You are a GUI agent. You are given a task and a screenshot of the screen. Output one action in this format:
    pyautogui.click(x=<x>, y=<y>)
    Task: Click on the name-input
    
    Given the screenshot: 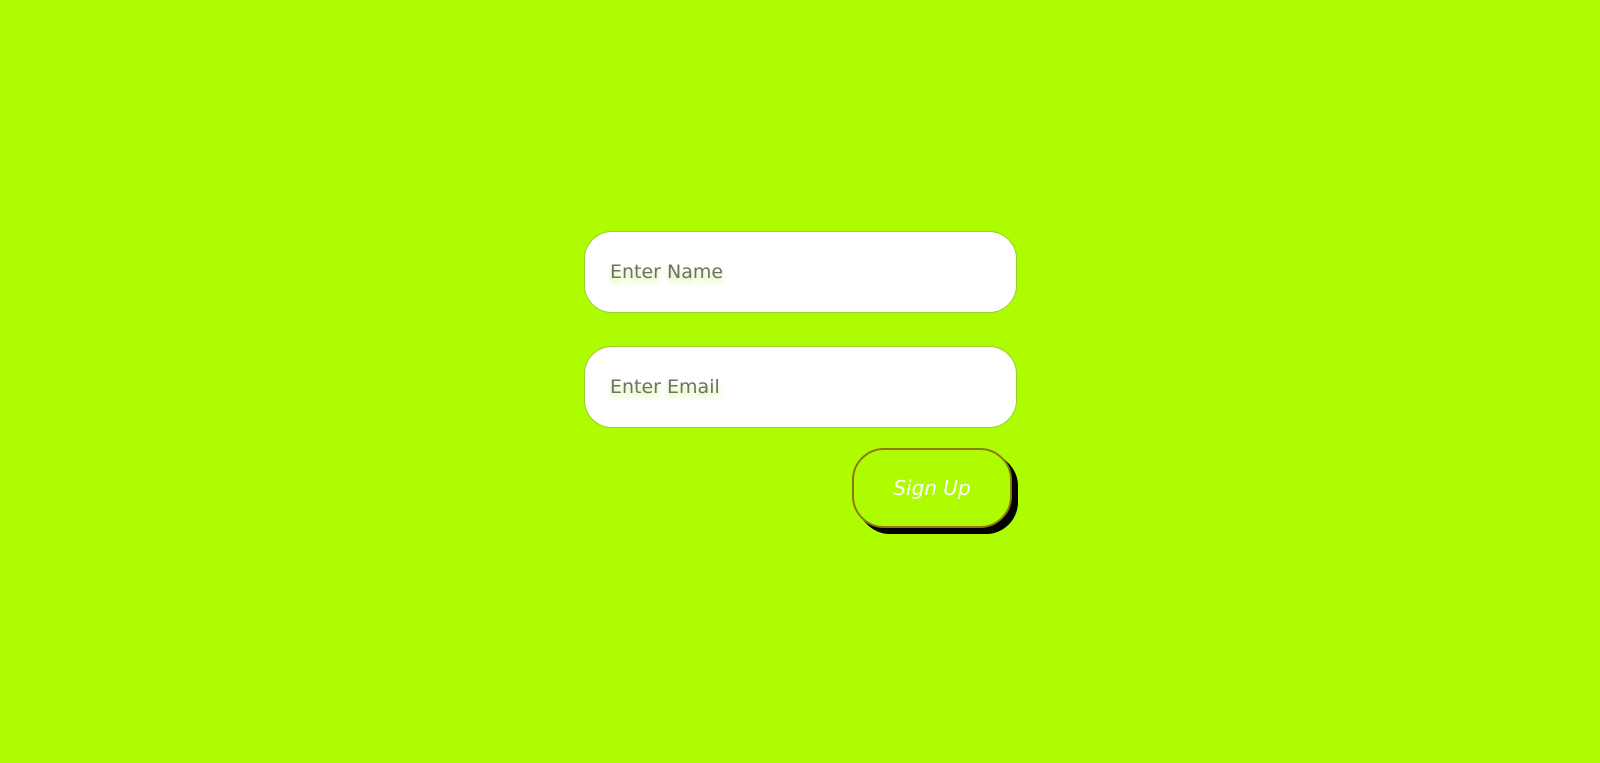 What is the action you would take?
    pyautogui.click(x=800, y=272)
    